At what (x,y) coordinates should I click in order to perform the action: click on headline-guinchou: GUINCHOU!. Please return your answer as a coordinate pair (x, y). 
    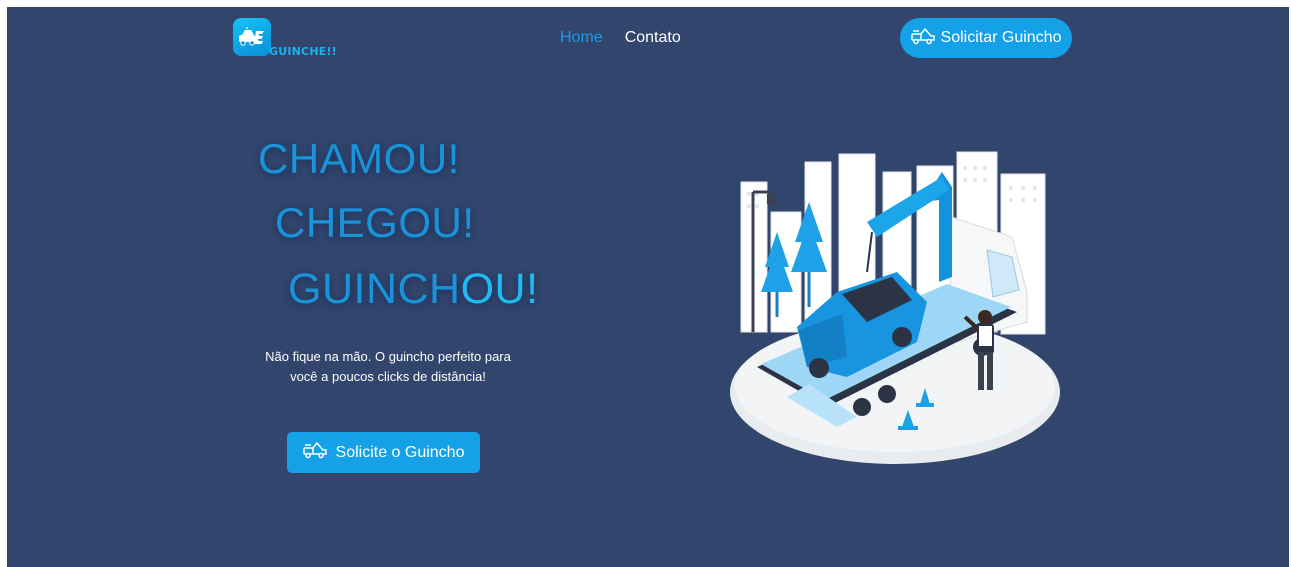
    Looking at the image, I should click on (413, 289).